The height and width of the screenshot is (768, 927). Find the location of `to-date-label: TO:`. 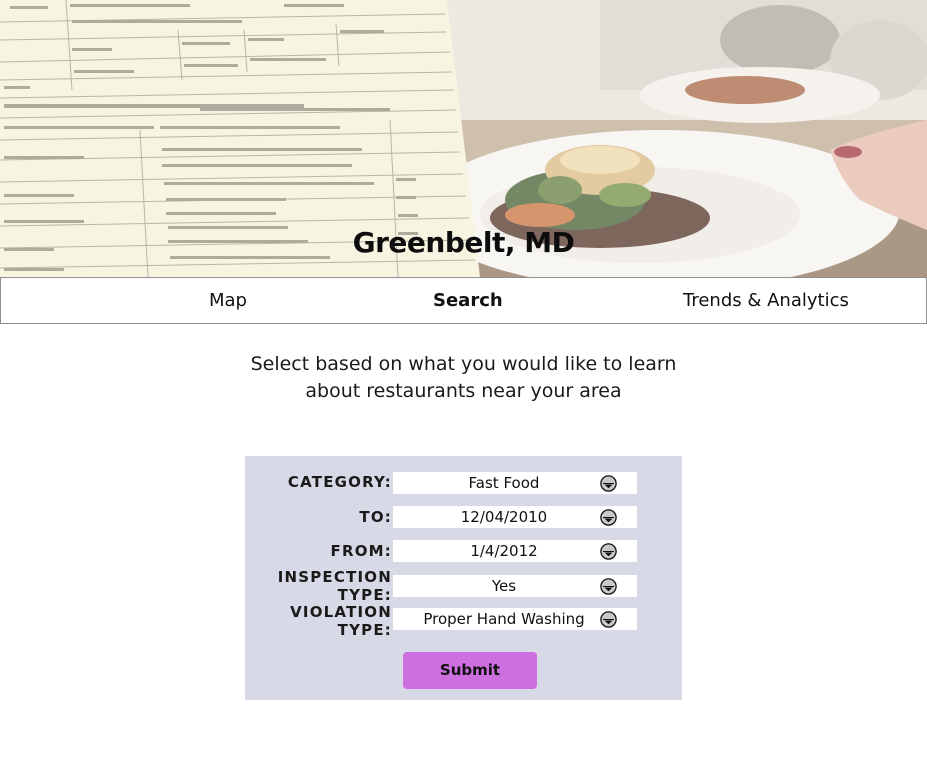

to-date-label: TO: is located at coordinates (375, 517).